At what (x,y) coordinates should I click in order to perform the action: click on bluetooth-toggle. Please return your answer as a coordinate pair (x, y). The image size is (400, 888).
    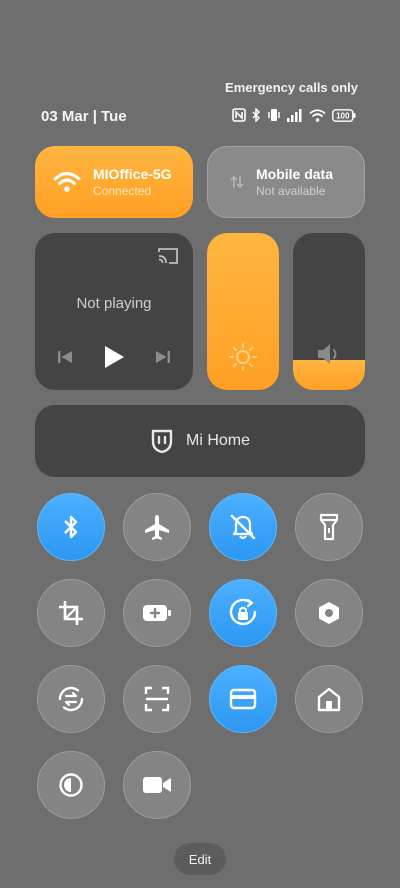
    Looking at the image, I should click on (71, 527).